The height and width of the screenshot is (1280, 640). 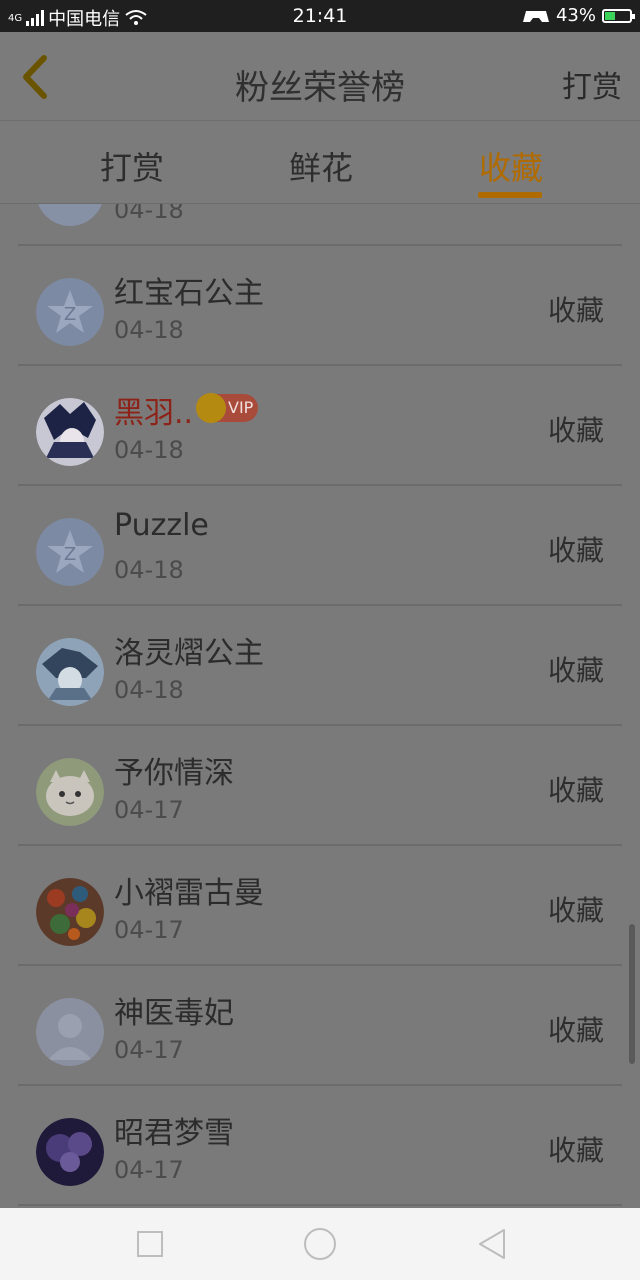 I want to click on night-avatar-icon, so click(x=70, y=1152).